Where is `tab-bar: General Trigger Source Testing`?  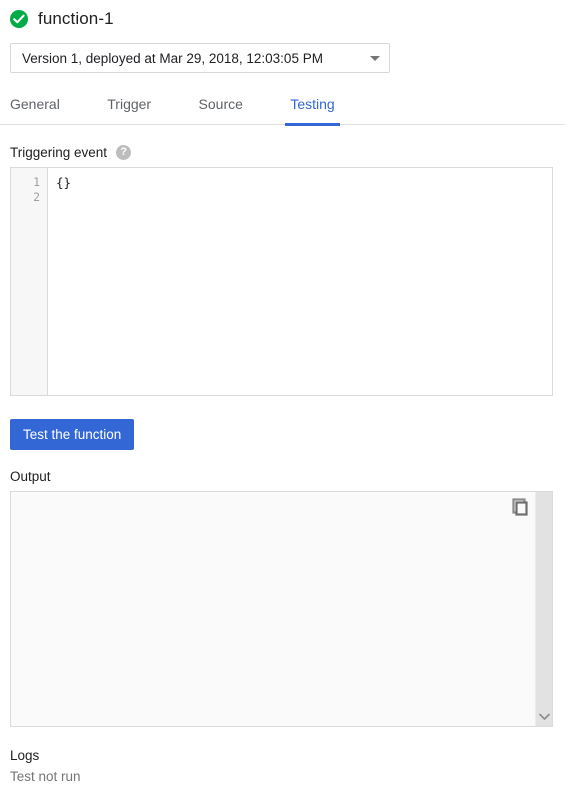
tab-bar: General Trigger Source Testing is located at coordinates (282, 109).